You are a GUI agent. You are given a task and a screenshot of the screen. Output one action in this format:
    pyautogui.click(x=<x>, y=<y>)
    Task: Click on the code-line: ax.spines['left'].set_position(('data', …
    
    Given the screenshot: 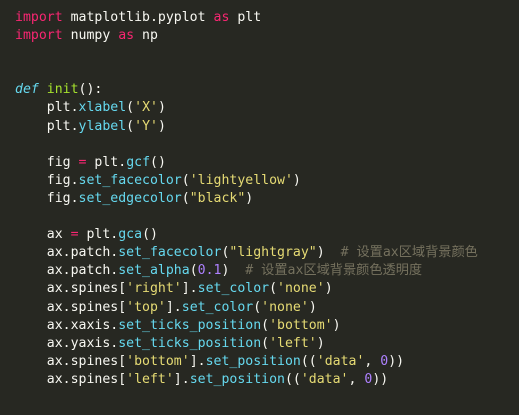 What is the action you would take?
    pyautogui.click(x=267, y=380)
    